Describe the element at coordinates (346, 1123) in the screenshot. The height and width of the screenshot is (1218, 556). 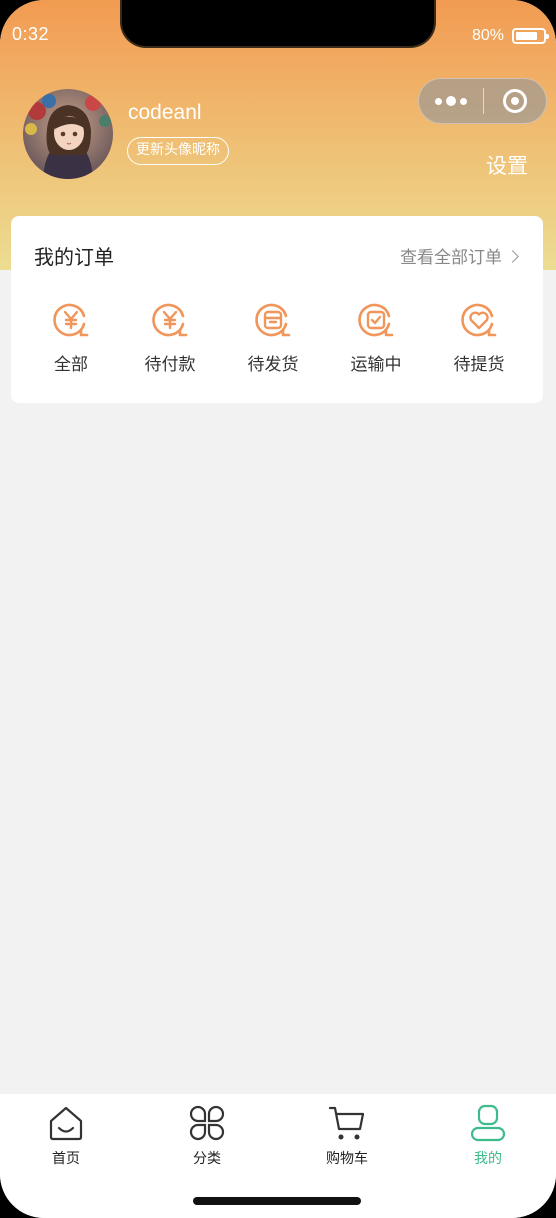
I see `cart-icon` at that location.